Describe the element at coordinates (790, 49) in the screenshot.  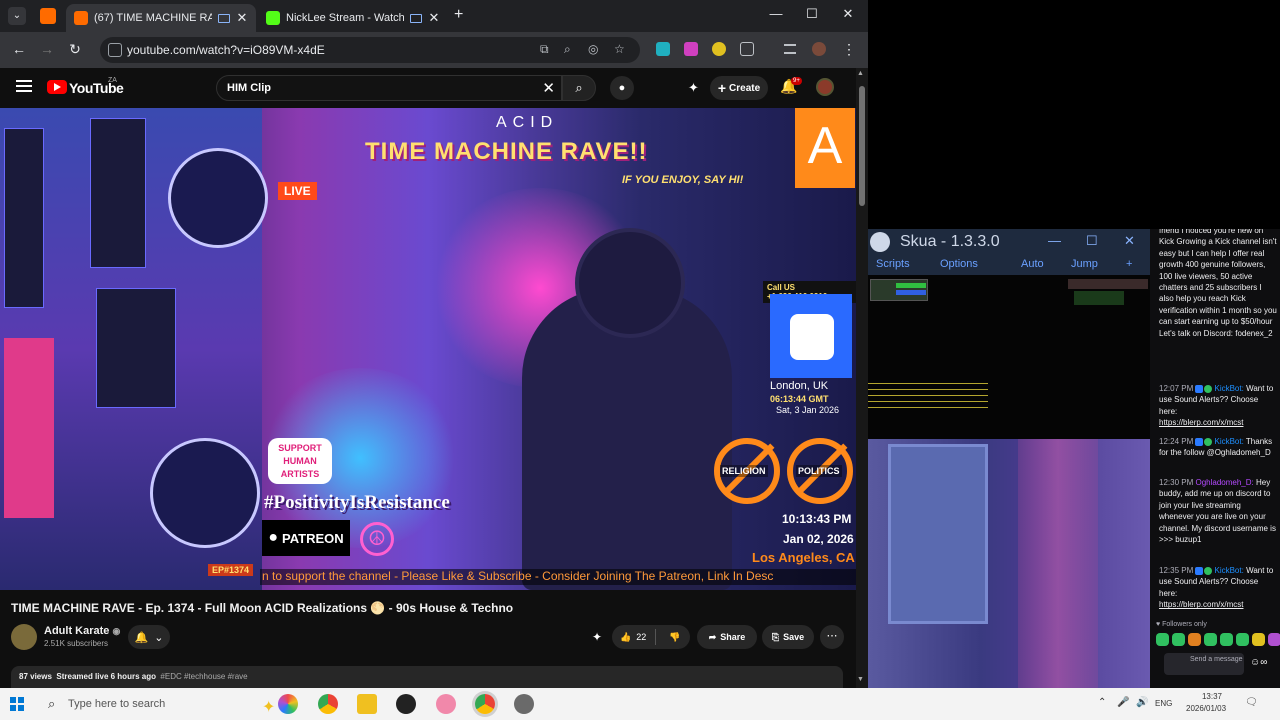
I see `media-controls-icon` at that location.